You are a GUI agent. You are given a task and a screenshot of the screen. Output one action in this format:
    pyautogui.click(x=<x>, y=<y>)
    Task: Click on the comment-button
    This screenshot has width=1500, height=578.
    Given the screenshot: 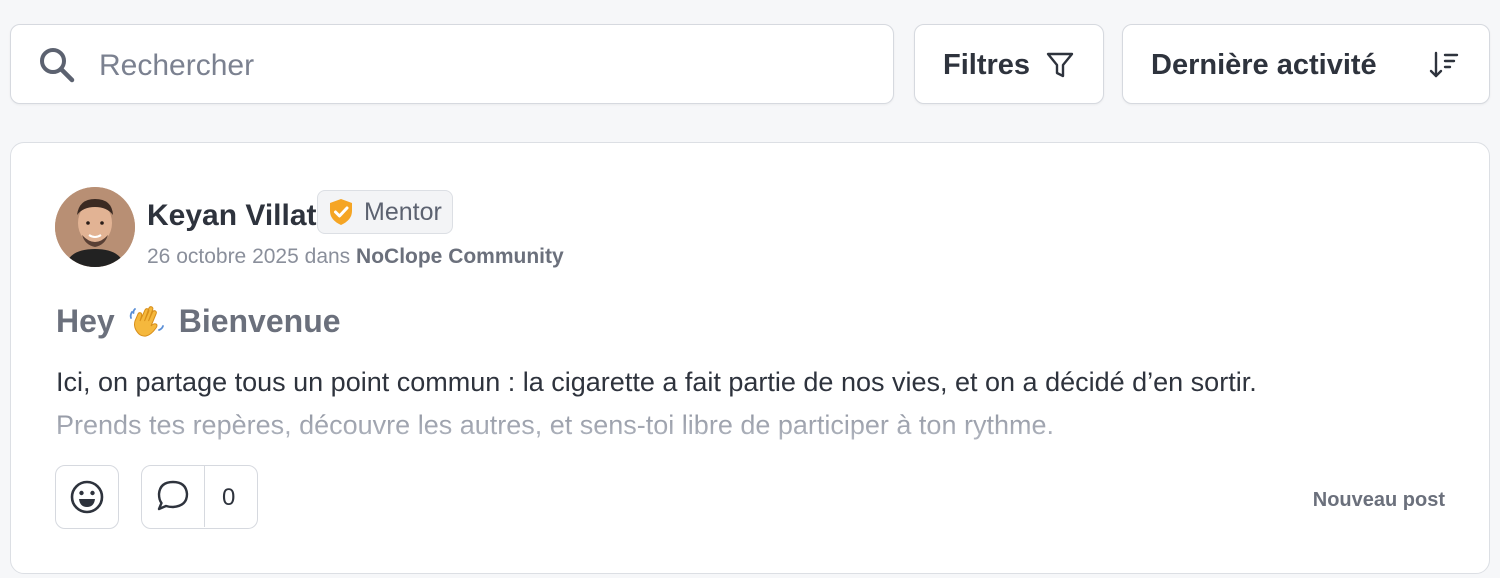 What is the action you would take?
    pyautogui.click(x=173, y=496)
    